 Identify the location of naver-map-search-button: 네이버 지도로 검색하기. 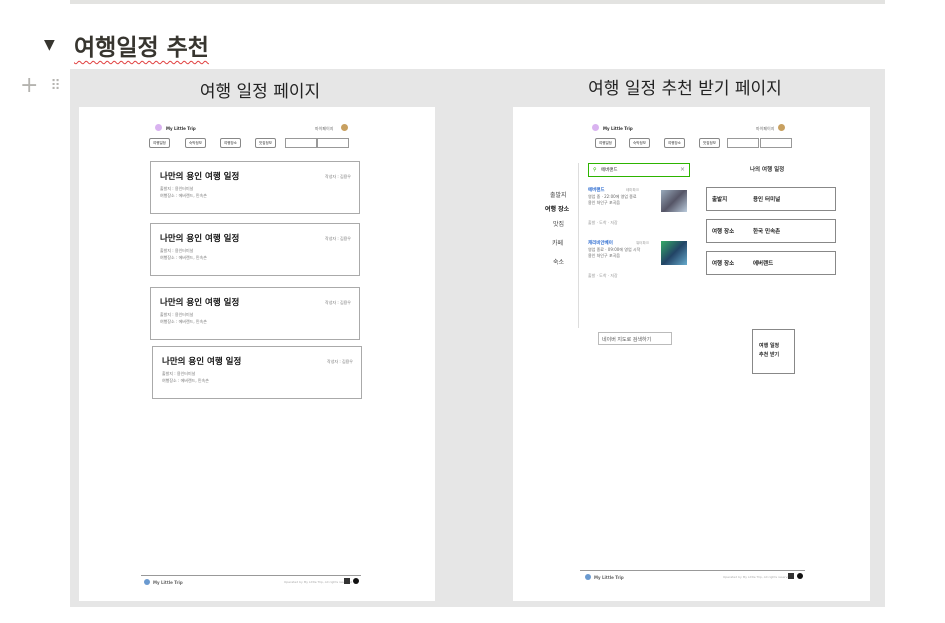
(635, 338).